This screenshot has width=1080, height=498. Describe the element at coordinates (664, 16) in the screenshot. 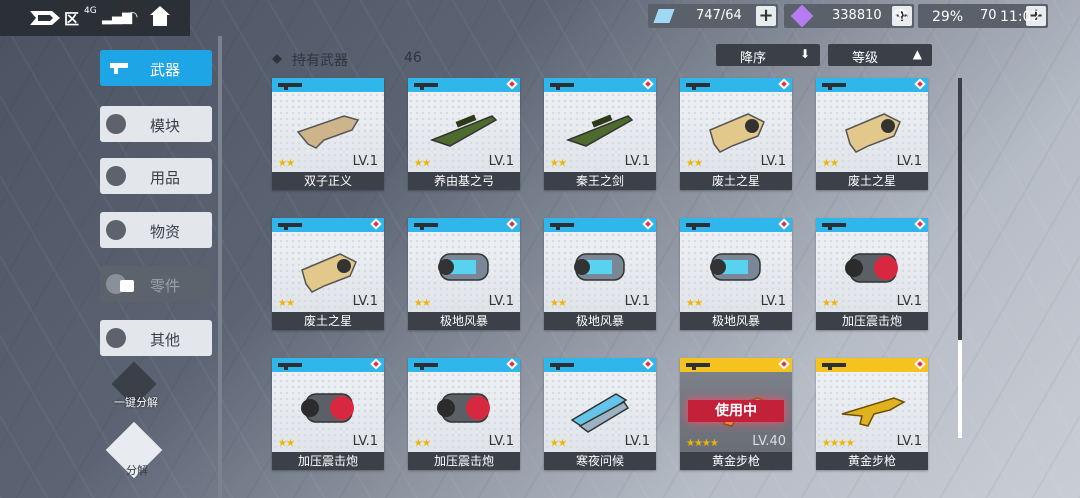

I see `energy-icon` at that location.